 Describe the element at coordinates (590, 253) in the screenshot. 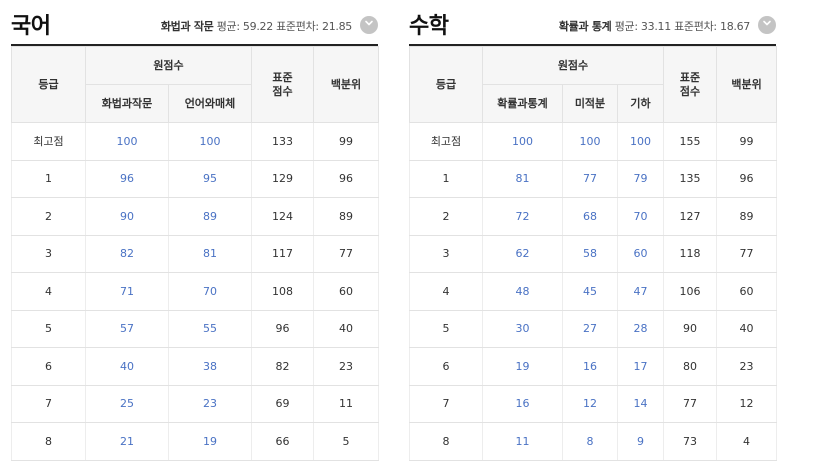

I see `raw-score-cell: 58` at that location.